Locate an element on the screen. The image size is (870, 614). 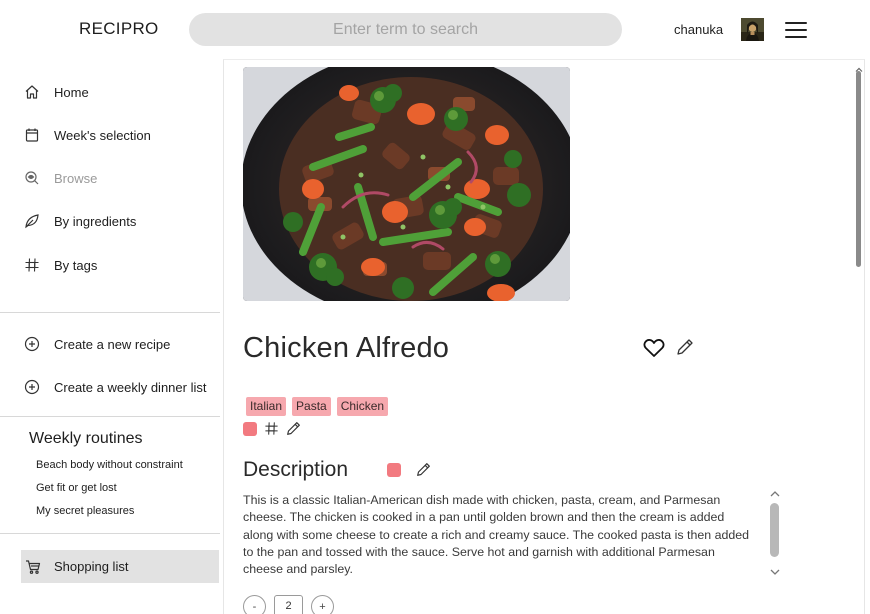
app-logo: RECIPRO is located at coordinates (119, 29).